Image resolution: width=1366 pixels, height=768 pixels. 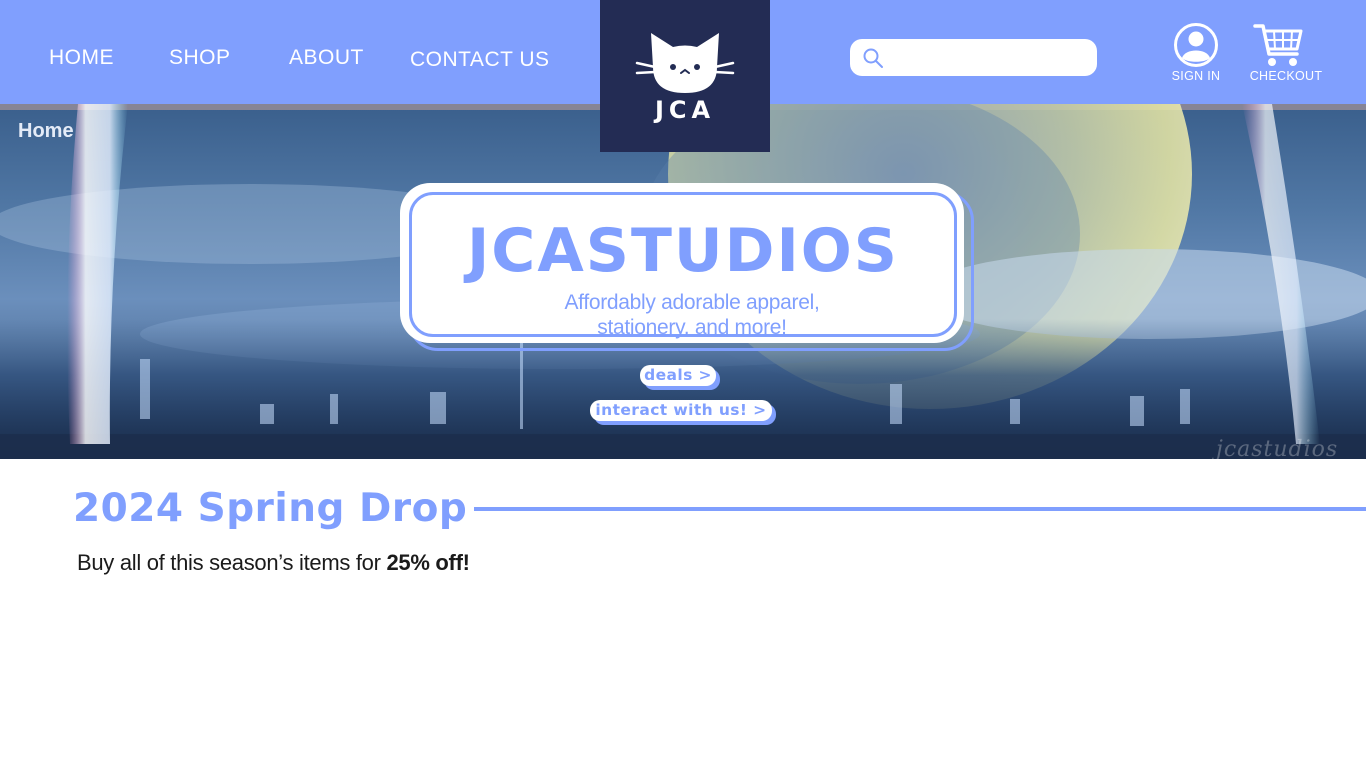 I want to click on nav-about-link: ABOUT, so click(x=326, y=58).